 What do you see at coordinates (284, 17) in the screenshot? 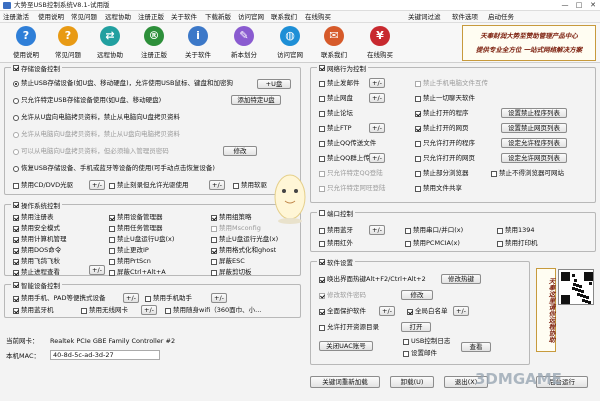
I see `menu-contact: 联系我们` at bounding box center [284, 17].